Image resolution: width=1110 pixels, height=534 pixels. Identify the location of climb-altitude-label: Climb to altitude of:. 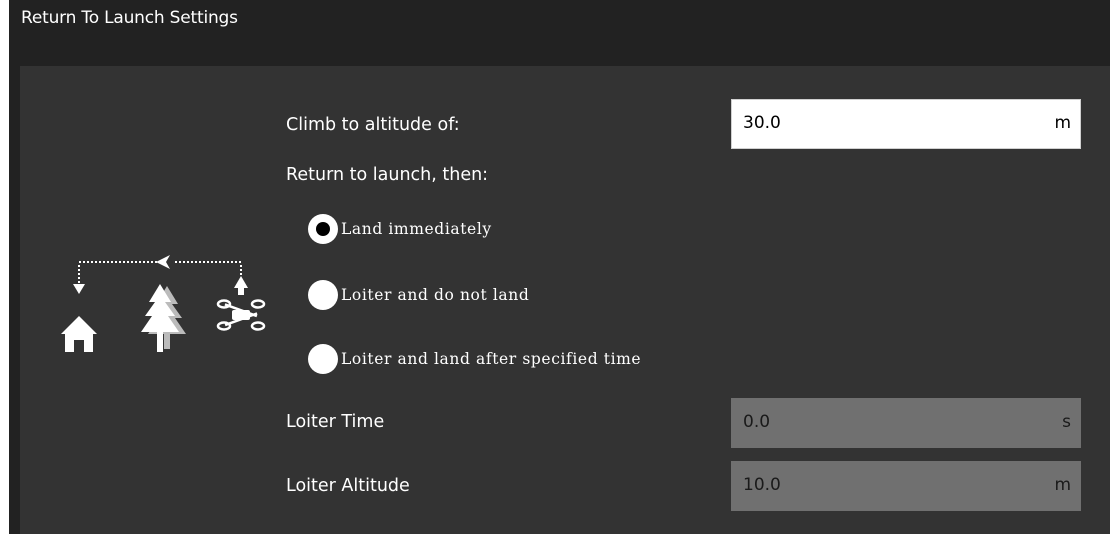
(373, 125).